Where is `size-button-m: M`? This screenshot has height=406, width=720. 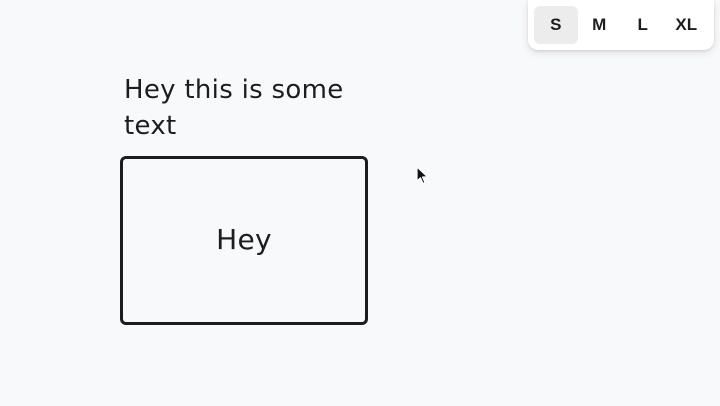
size-button-m: M is located at coordinates (600, 25).